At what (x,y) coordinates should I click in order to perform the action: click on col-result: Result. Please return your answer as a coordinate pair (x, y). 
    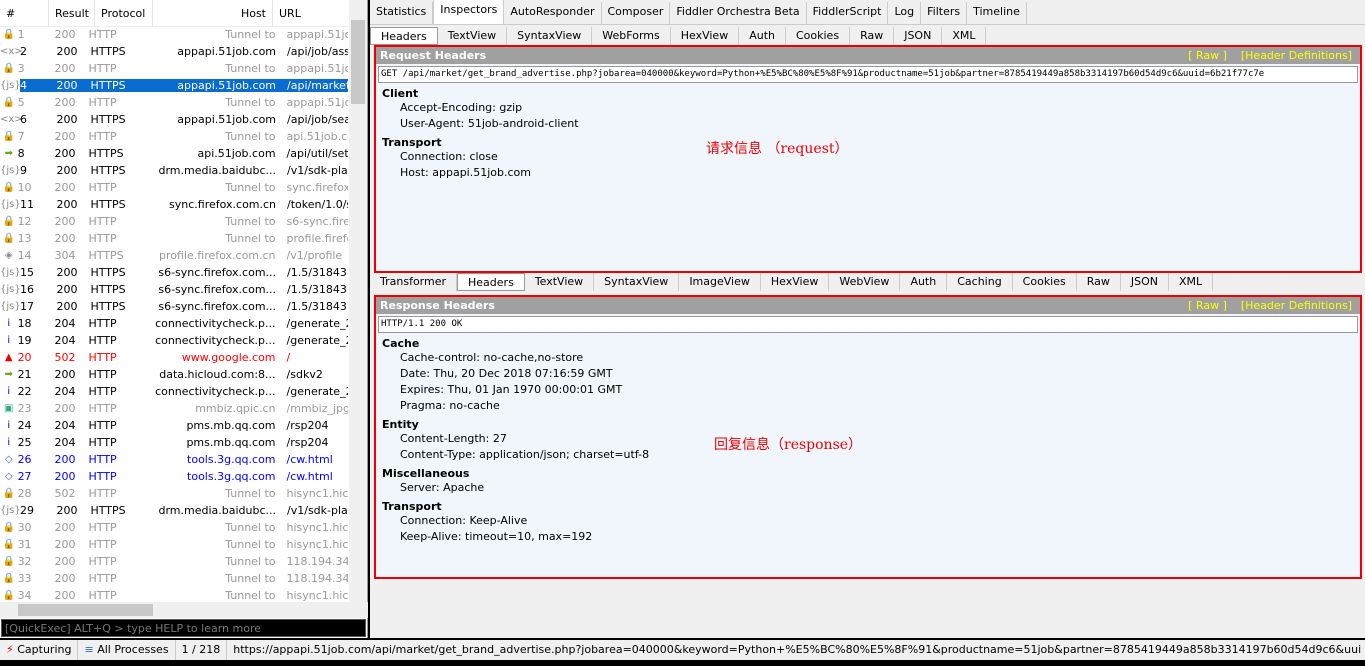
    Looking at the image, I should click on (72, 13).